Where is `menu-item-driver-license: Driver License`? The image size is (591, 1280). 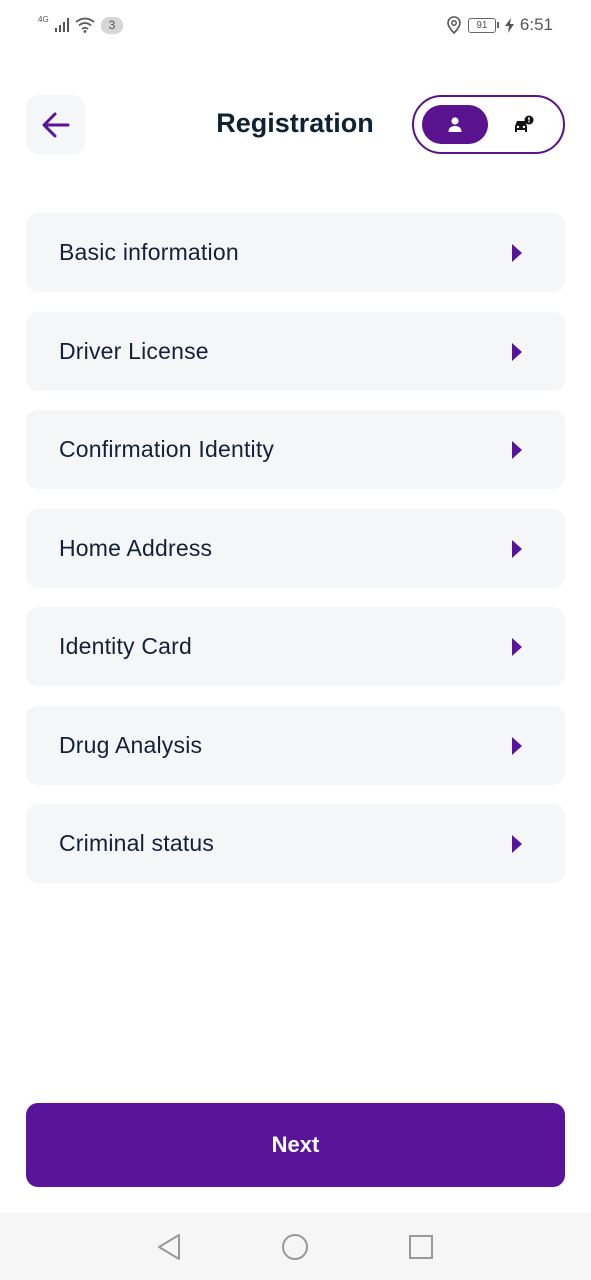
menu-item-driver-license: Driver License is located at coordinates (295, 351).